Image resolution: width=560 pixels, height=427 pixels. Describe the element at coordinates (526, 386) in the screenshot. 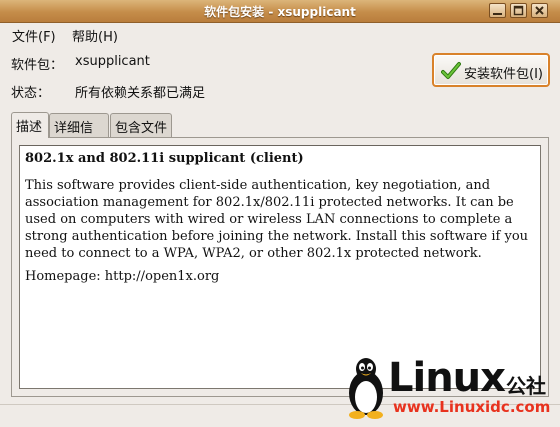

I see `watermark-suffix: 公社` at that location.